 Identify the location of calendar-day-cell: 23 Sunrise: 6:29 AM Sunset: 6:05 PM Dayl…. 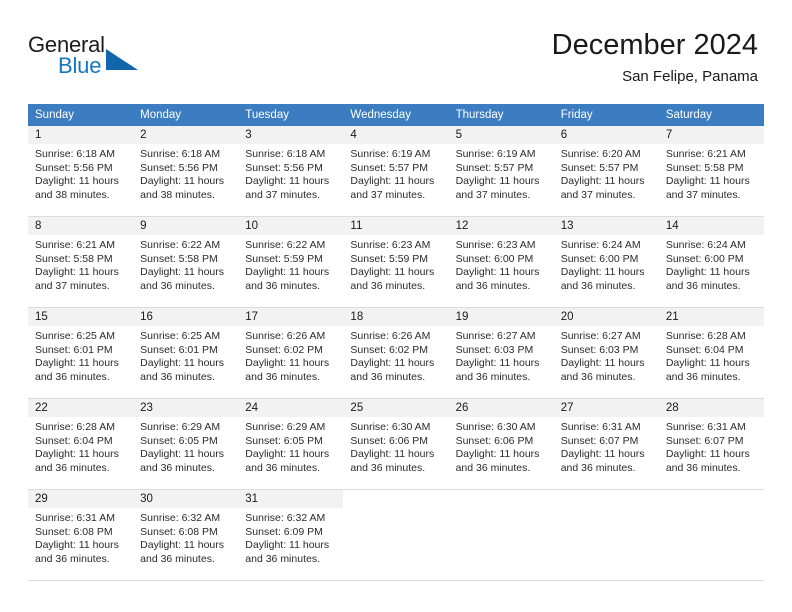
(186, 444).